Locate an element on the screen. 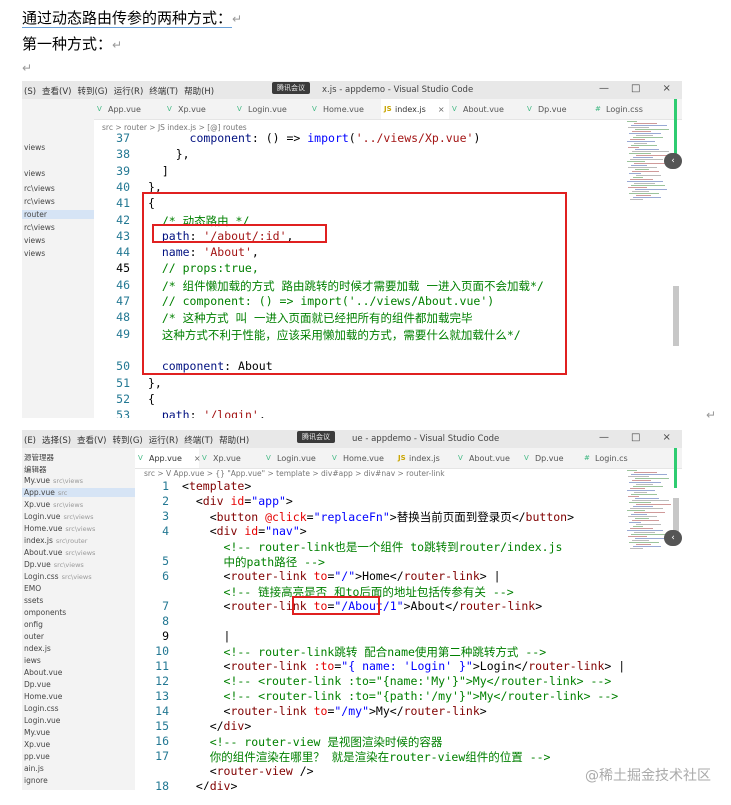 This screenshot has height=805, width=731. sidebar-item: onfig is located at coordinates (78, 624).